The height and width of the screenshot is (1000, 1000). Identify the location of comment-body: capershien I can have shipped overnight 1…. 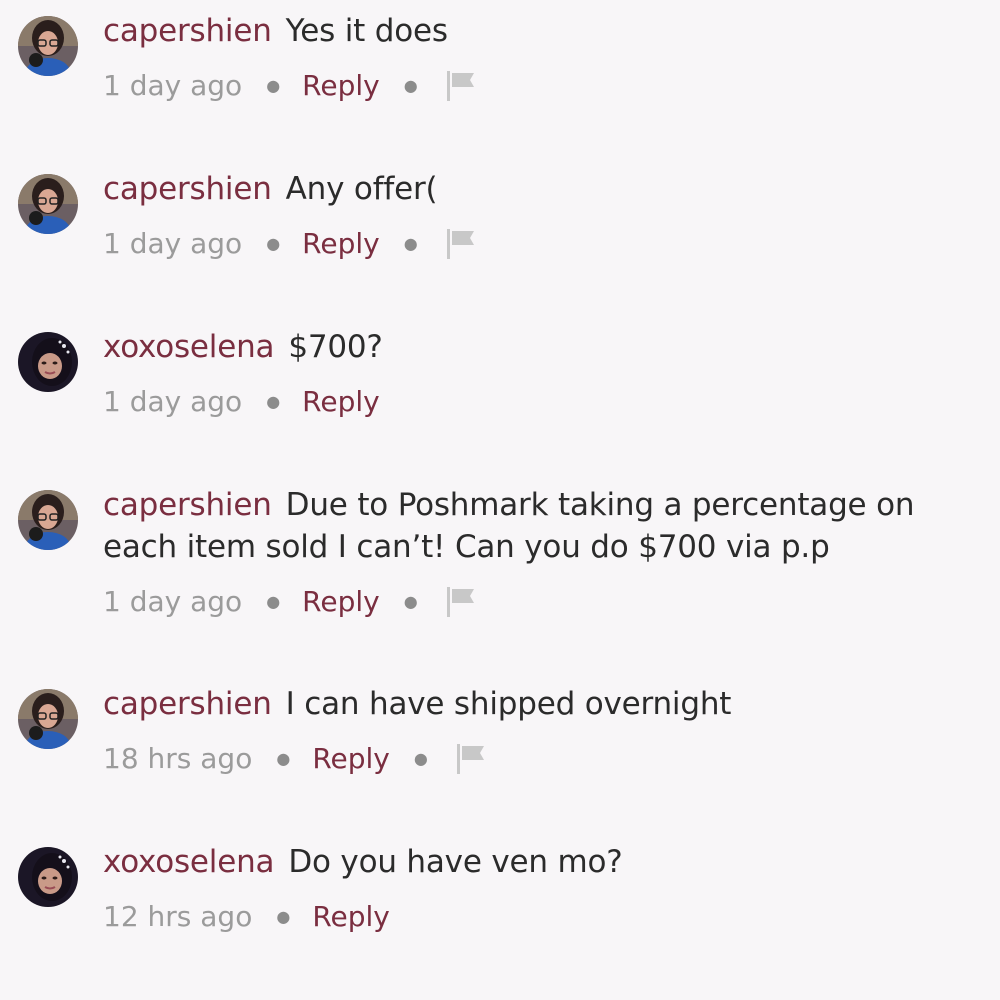
(543, 729).